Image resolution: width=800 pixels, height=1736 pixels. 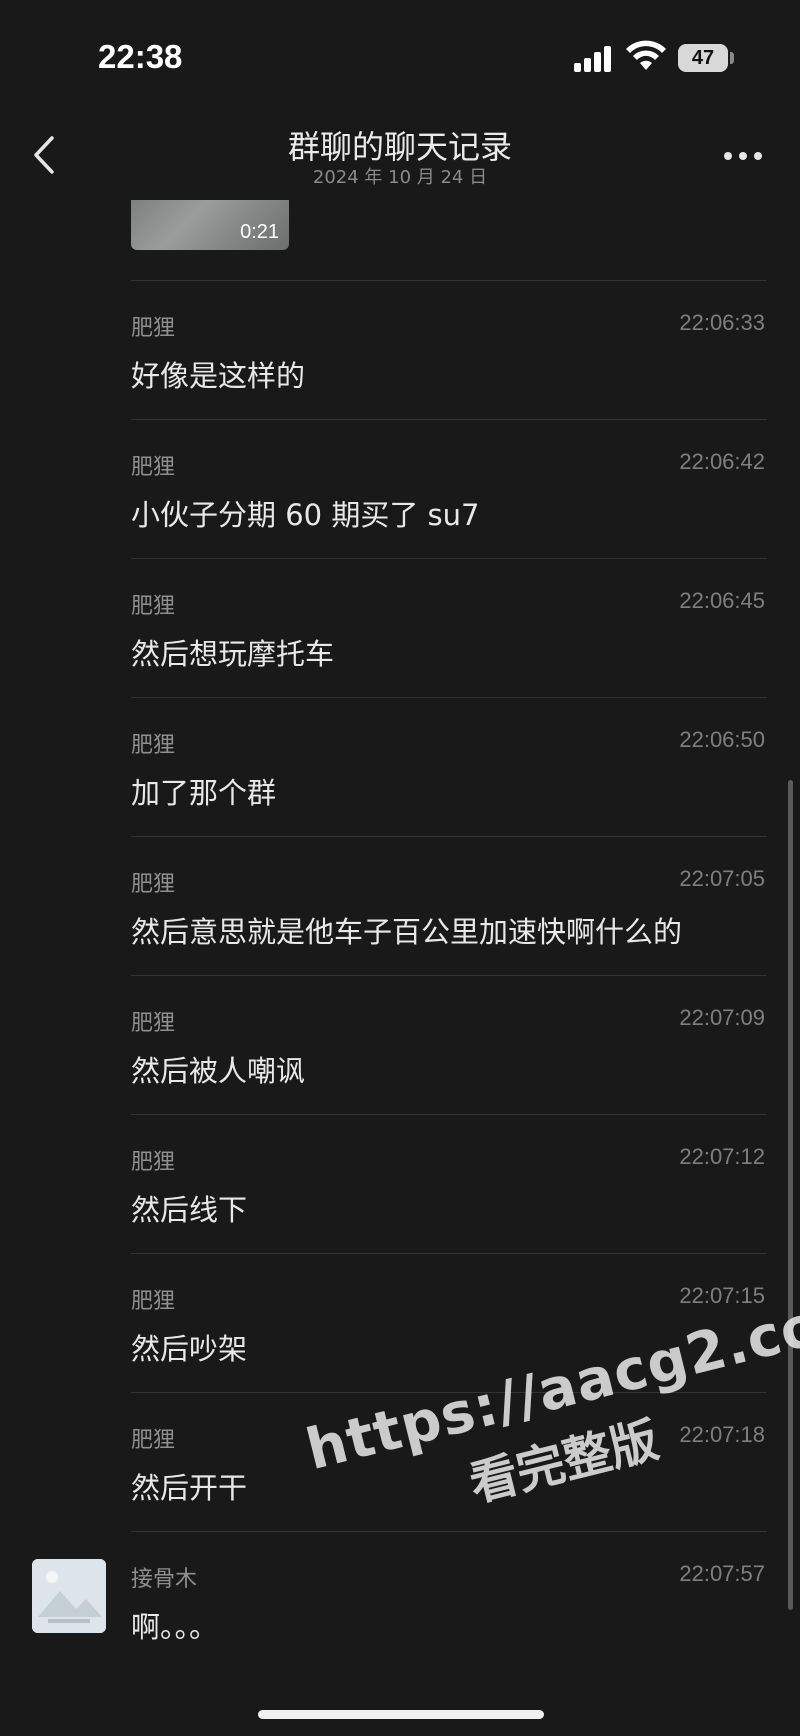 What do you see at coordinates (401, 1714) in the screenshot?
I see `home-indicator` at bounding box center [401, 1714].